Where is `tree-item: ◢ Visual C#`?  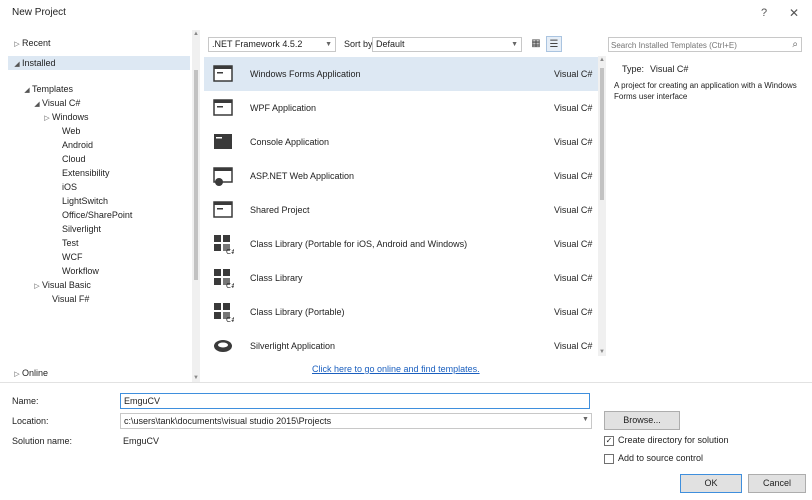 tree-item: ◢ Visual C# is located at coordinates (99, 103).